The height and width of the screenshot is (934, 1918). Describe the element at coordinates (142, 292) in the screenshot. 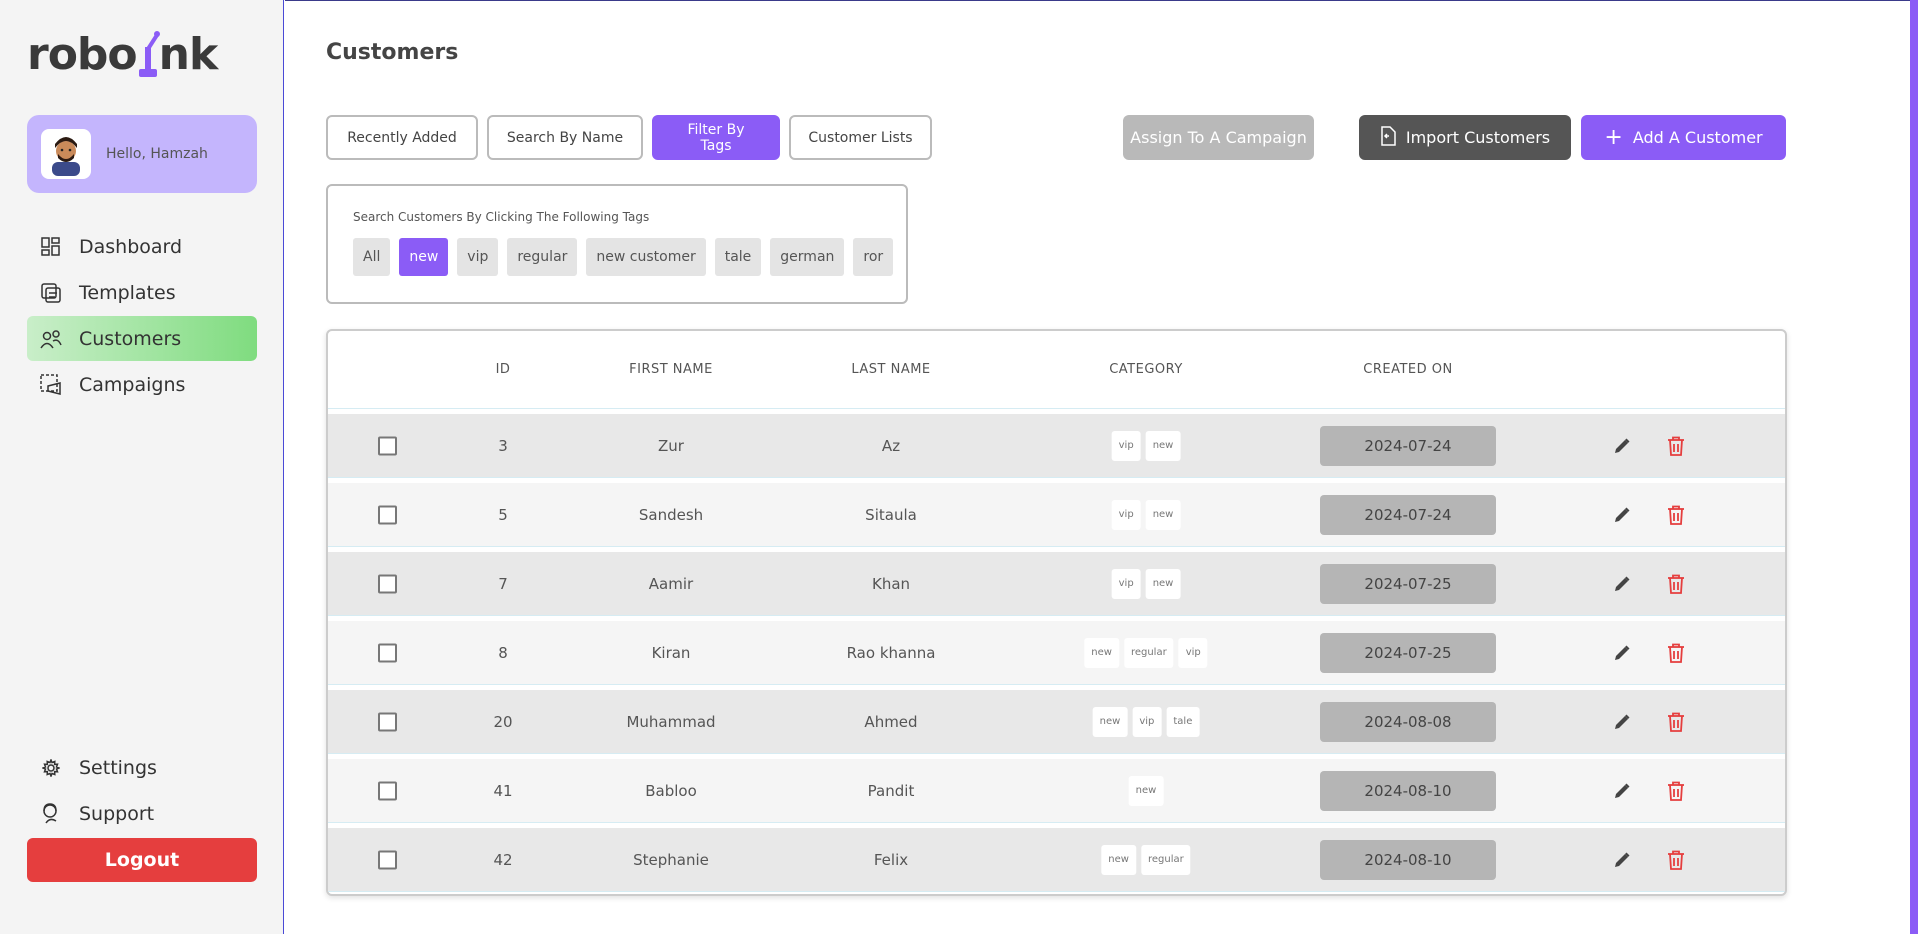

I see `sidebar-item-templates: Templates` at that location.